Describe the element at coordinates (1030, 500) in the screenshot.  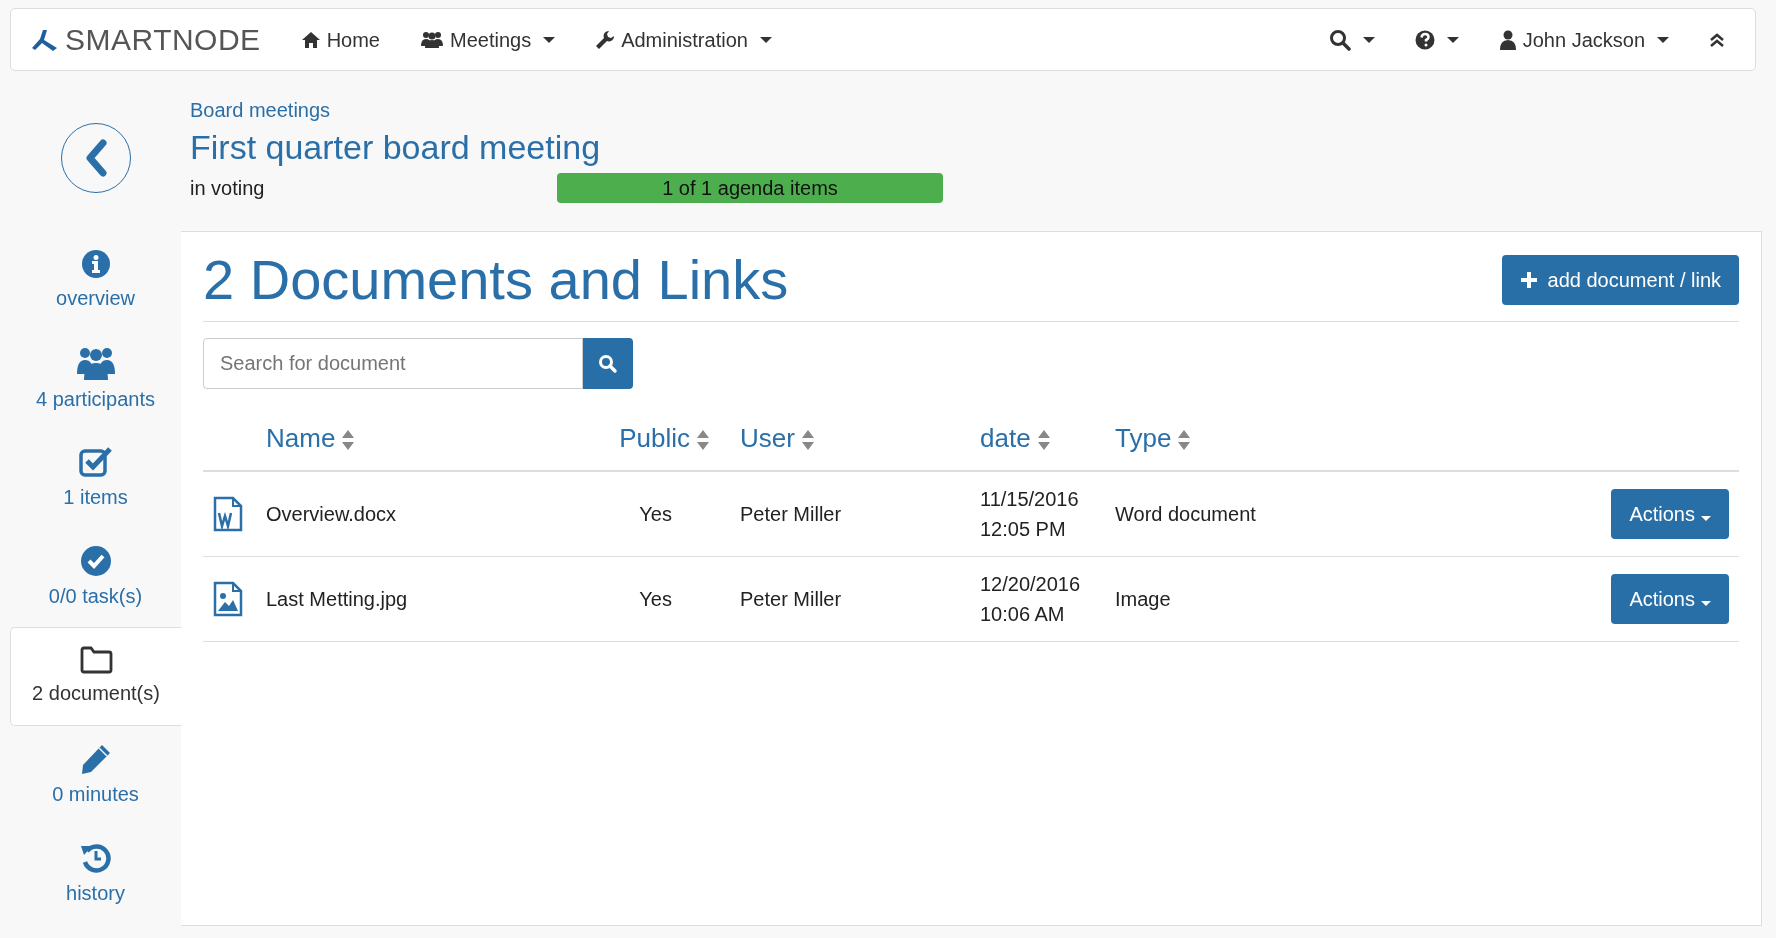
I see `date-text: 11/15/2016` at that location.